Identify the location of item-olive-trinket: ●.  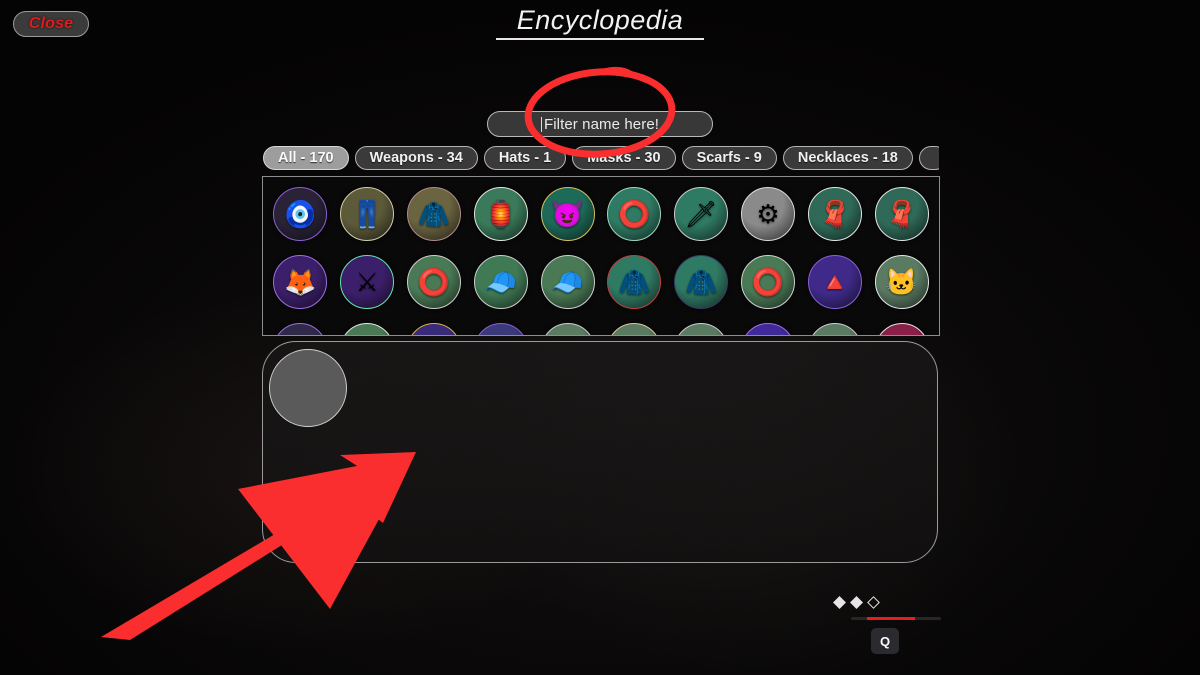
(834, 329).